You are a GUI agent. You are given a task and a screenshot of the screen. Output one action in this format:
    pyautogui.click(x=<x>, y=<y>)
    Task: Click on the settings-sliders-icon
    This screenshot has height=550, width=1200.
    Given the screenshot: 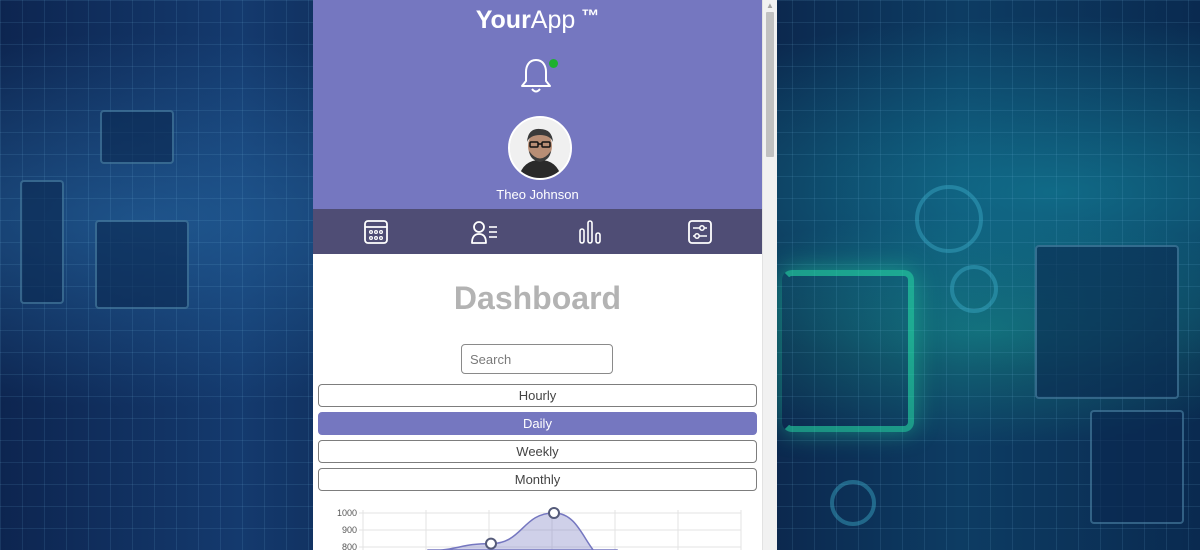 What is the action you would take?
    pyautogui.click(x=700, y=232)
    